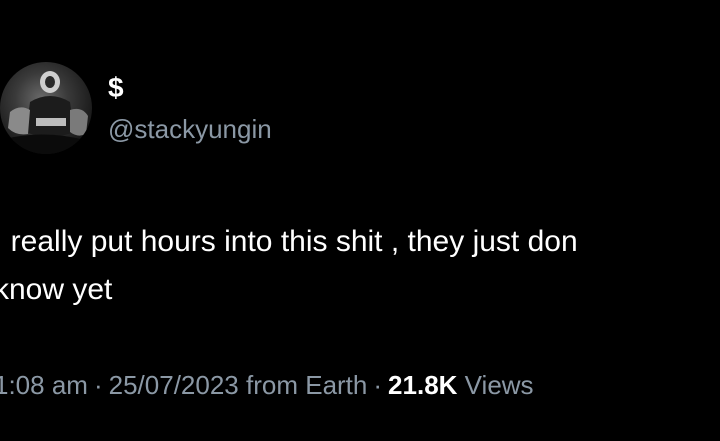  Describe the element at coordinates (116, 88) in the screenshot. I see `author-display-name: $` at that location.